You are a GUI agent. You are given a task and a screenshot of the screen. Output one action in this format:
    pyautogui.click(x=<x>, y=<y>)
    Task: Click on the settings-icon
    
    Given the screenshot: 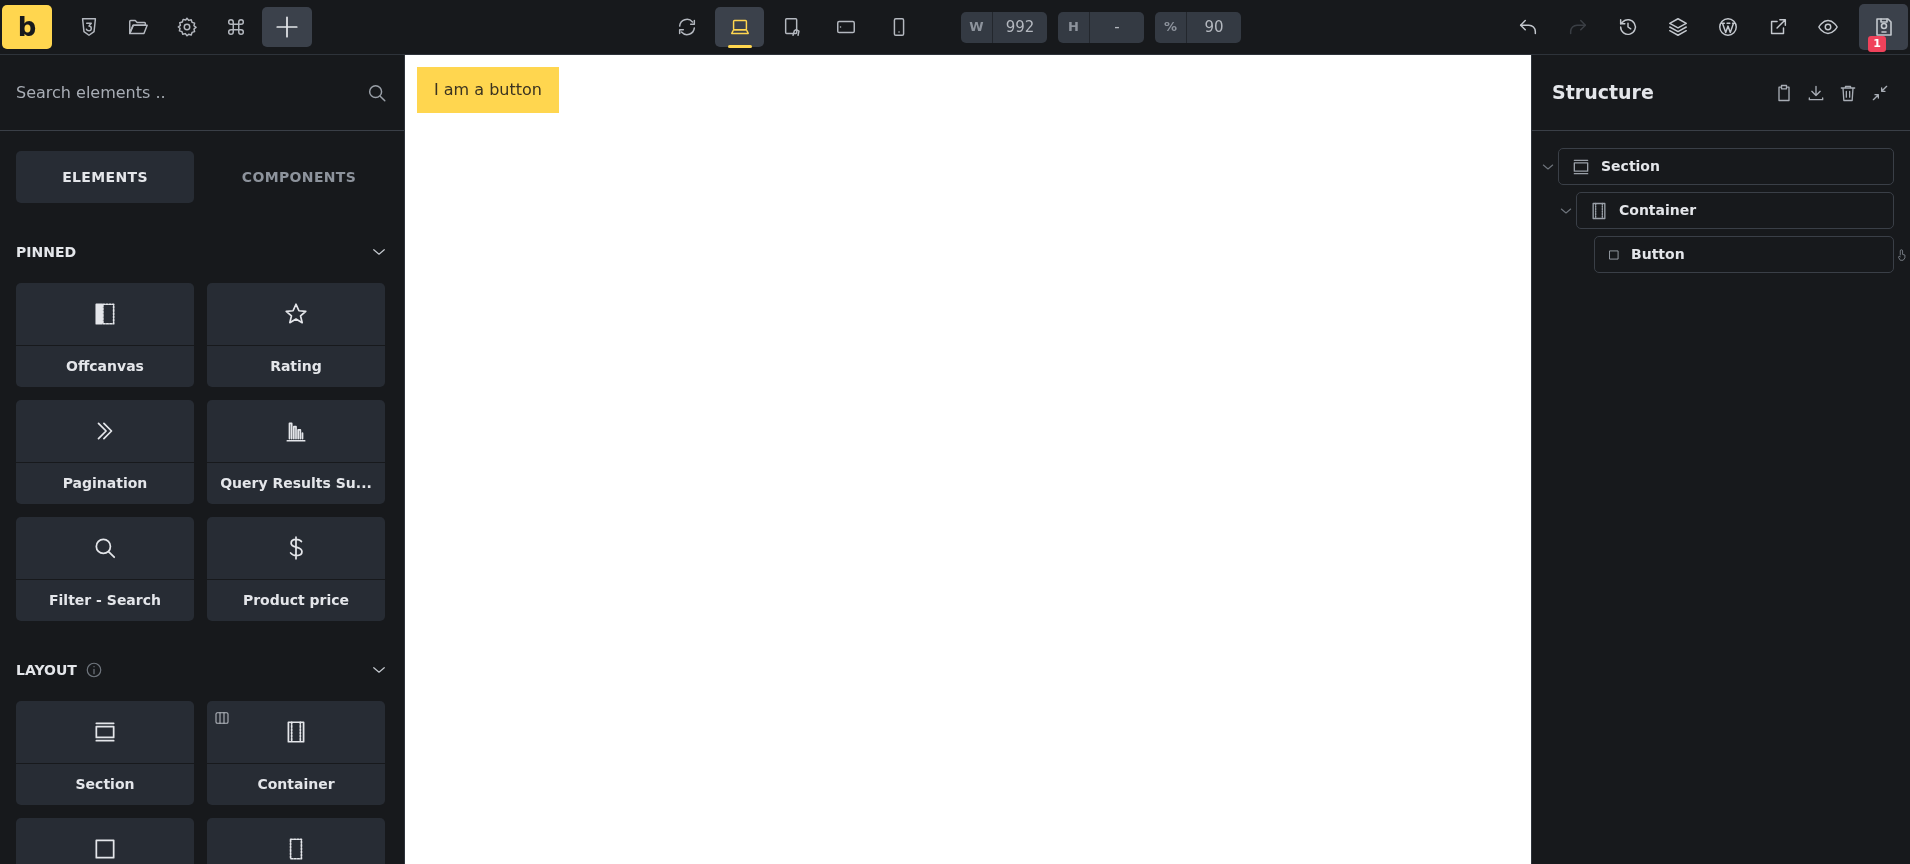 What is the action you would take?
    pyautogui.click(x=186, y=27)
    